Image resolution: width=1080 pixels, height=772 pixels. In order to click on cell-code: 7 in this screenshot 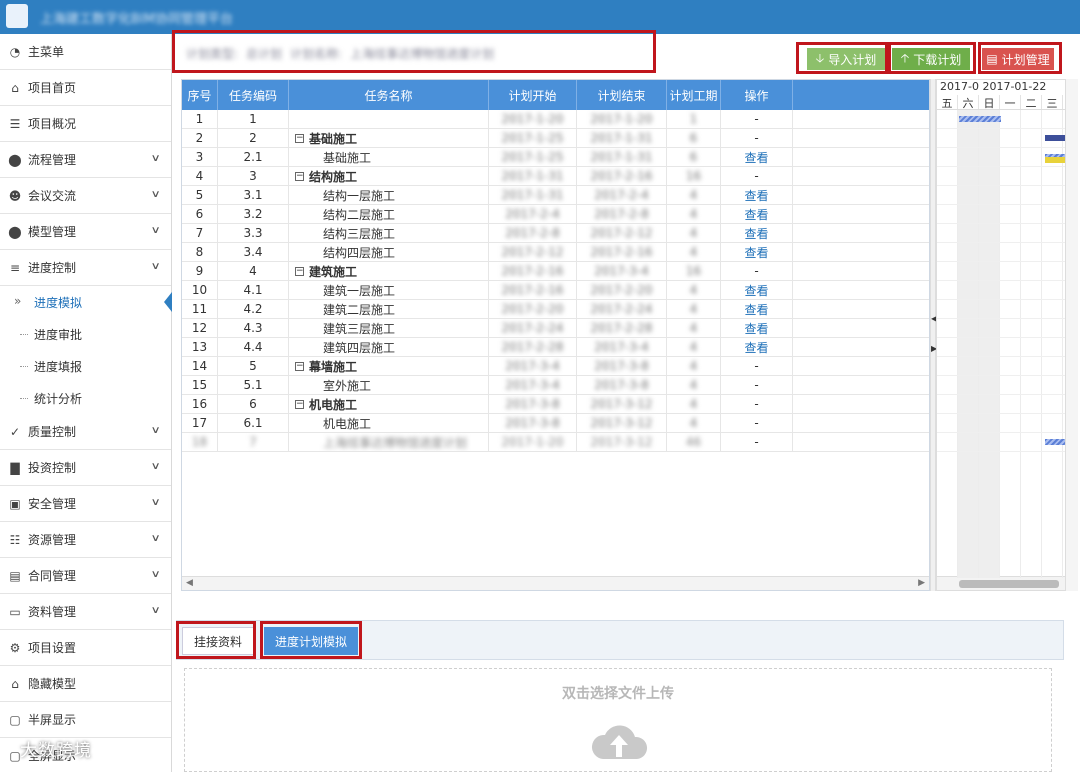, I will do `click(253, 442)`.